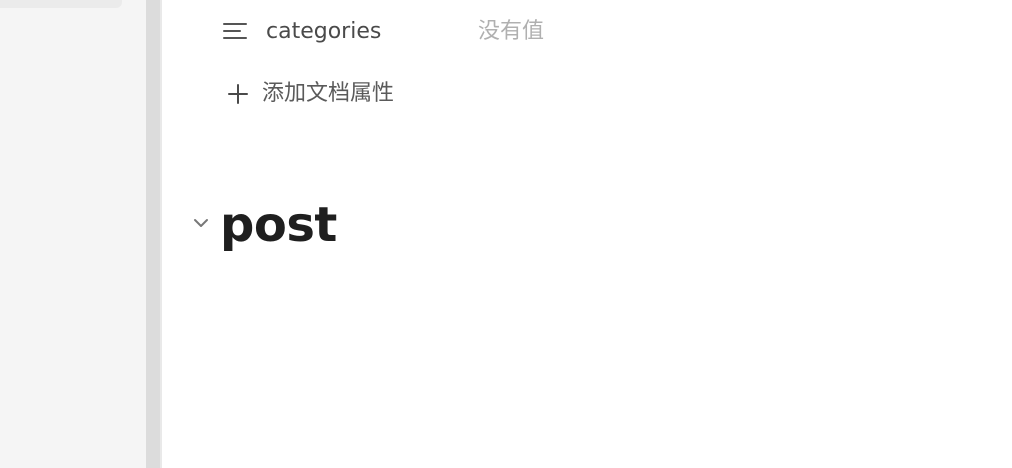 This screenshot has width=1012, height=468. What do you see at coordinates (511, 32) in the screenshot?
I see `property-value-input: 没有值` at bounding box center [511, 32].